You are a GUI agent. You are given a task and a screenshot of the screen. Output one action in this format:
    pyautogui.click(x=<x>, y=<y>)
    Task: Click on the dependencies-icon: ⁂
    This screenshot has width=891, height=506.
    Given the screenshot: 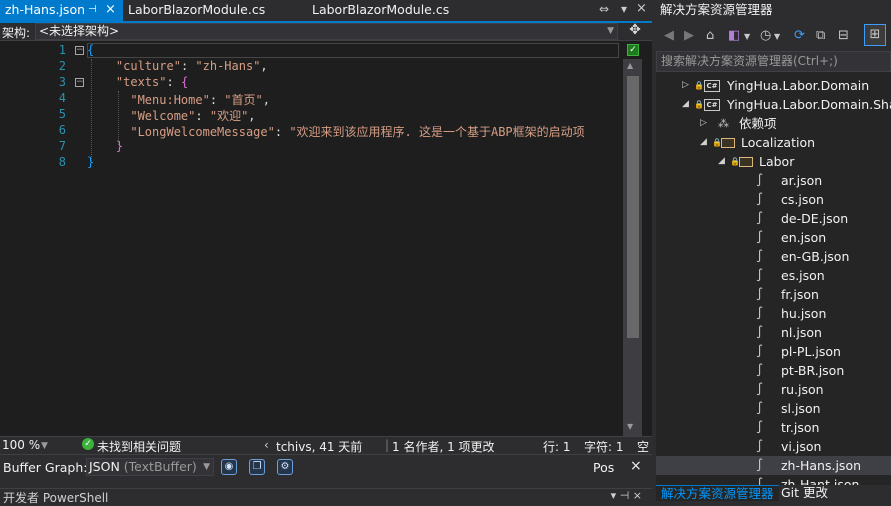 What is the action you would take?
    pyautogui.click(x=723, y=123)
    